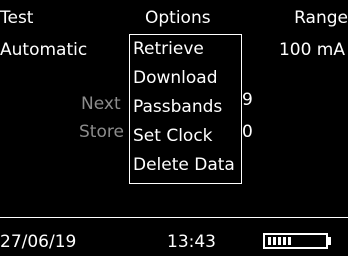  Describe the element at coordinates (38, 242) in the screenshot. I see `status-date: 27/06/19` at that location.